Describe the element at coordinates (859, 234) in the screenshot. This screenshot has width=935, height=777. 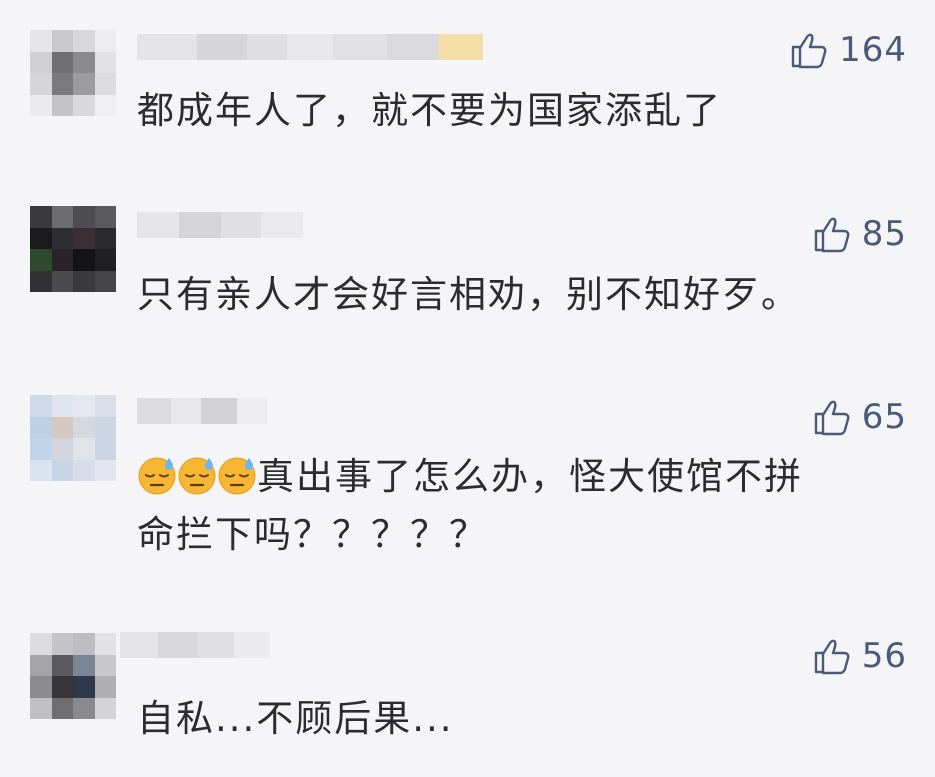
I see `like-button: 85` at that location.